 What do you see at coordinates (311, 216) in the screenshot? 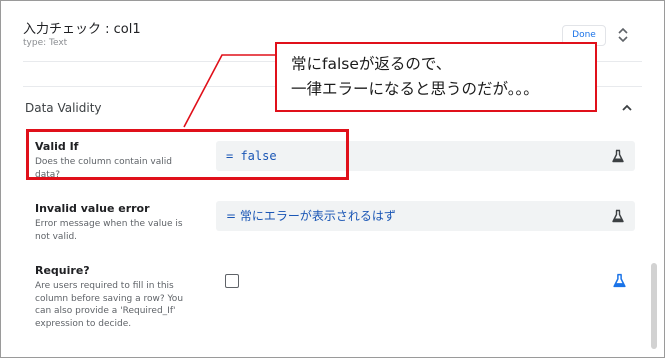
I see `invalid-value-error-expression: = 常にエラーが表示されるはず` at bounding box center [311, 216].